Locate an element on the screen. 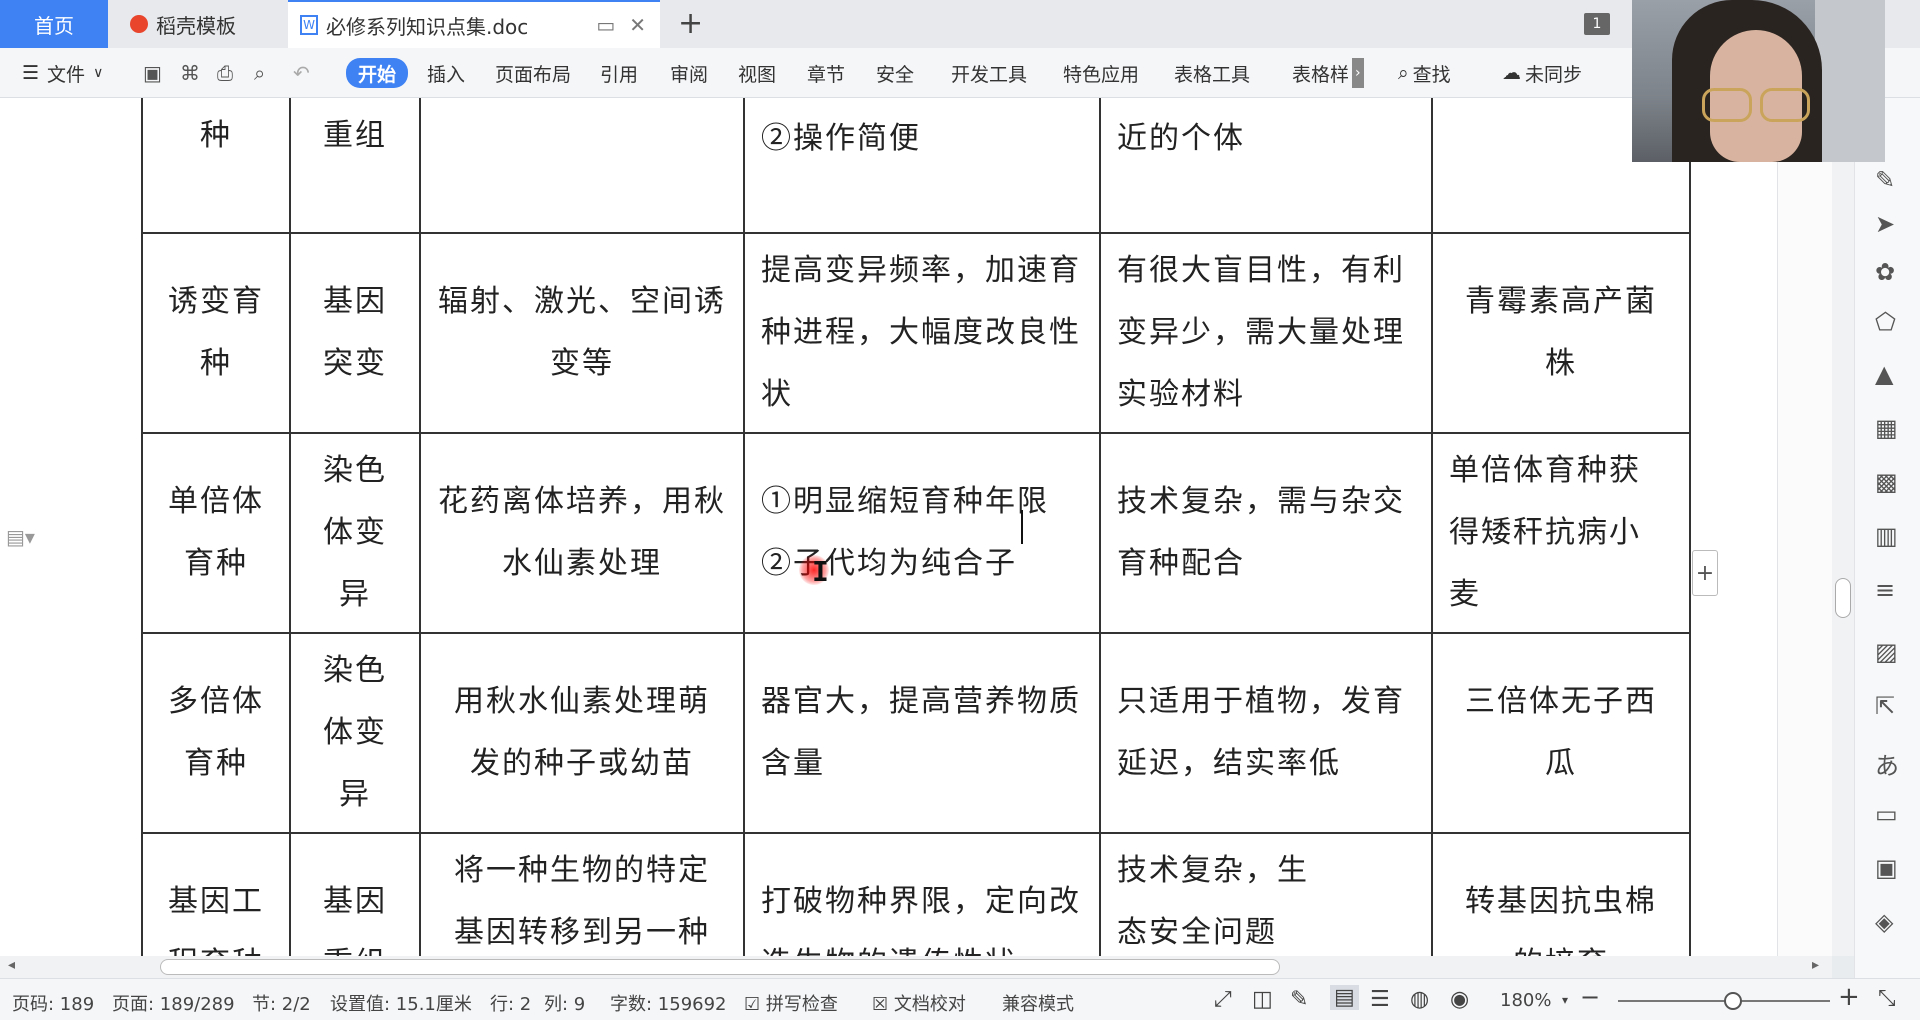 The image size is (1920, 1020). table-cell: 三倍体无子西 瓜 is located at coordinates (1561, 733).